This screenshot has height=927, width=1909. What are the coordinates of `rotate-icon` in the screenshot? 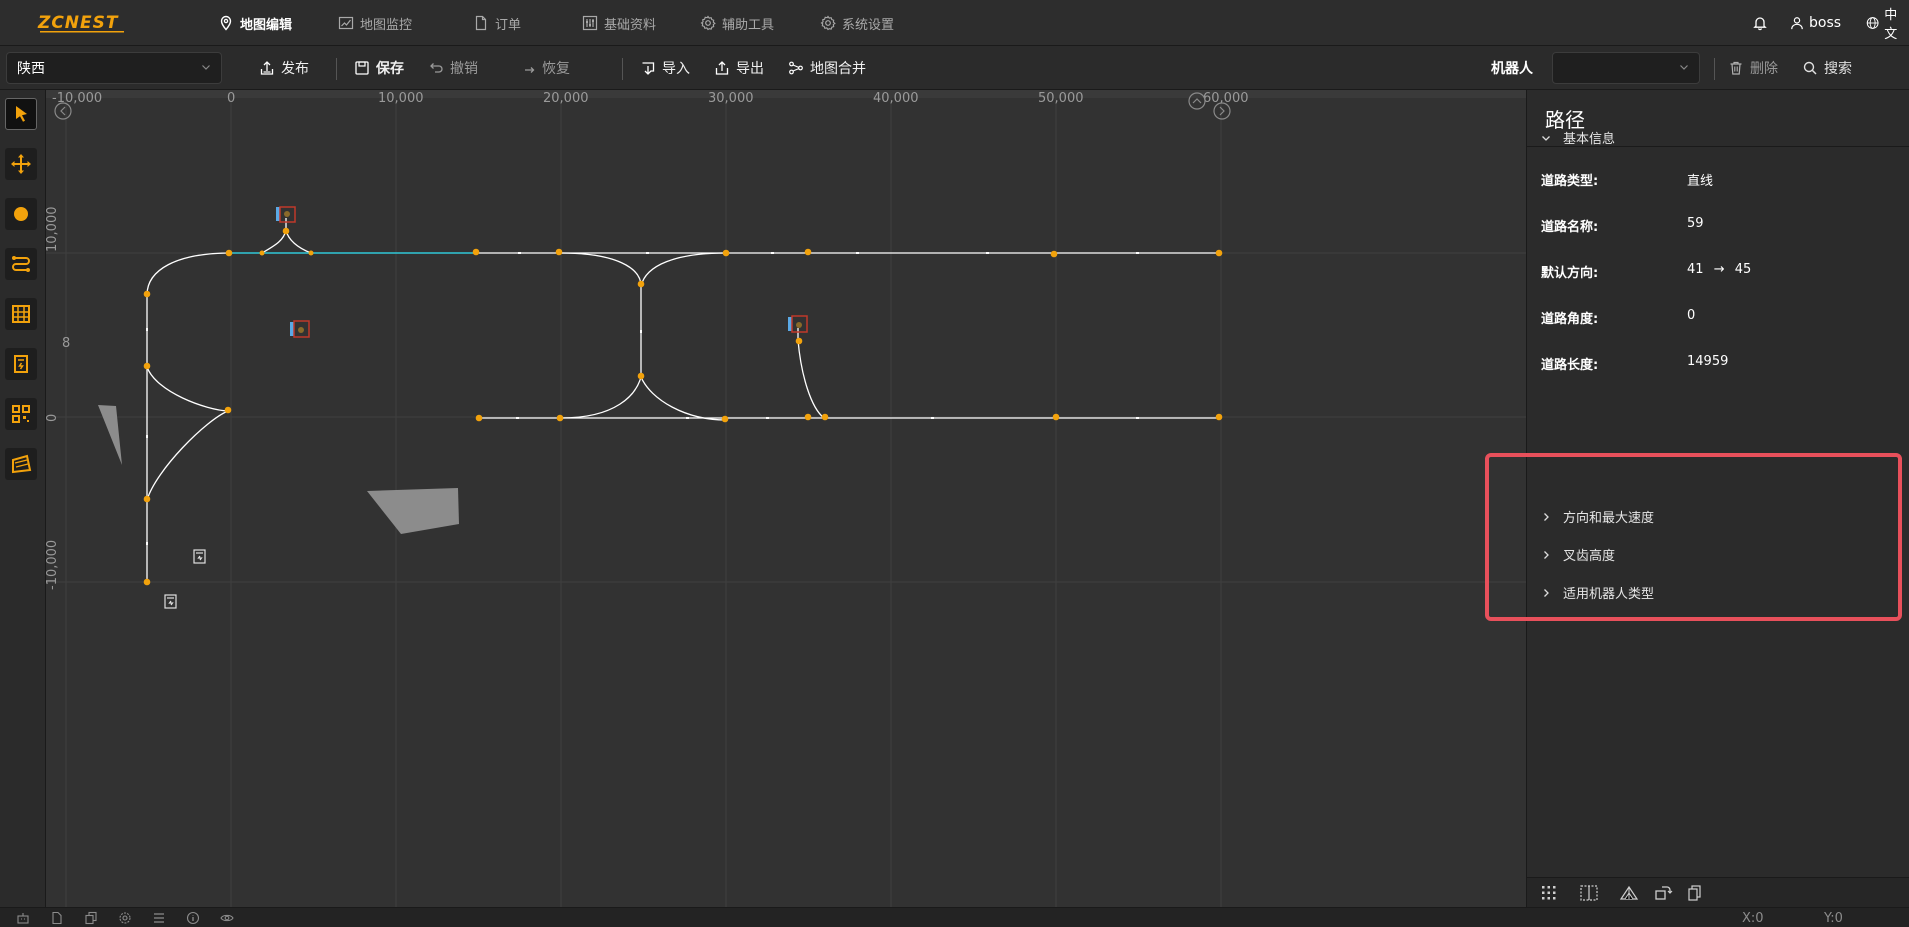 It's located at (1663, 893).